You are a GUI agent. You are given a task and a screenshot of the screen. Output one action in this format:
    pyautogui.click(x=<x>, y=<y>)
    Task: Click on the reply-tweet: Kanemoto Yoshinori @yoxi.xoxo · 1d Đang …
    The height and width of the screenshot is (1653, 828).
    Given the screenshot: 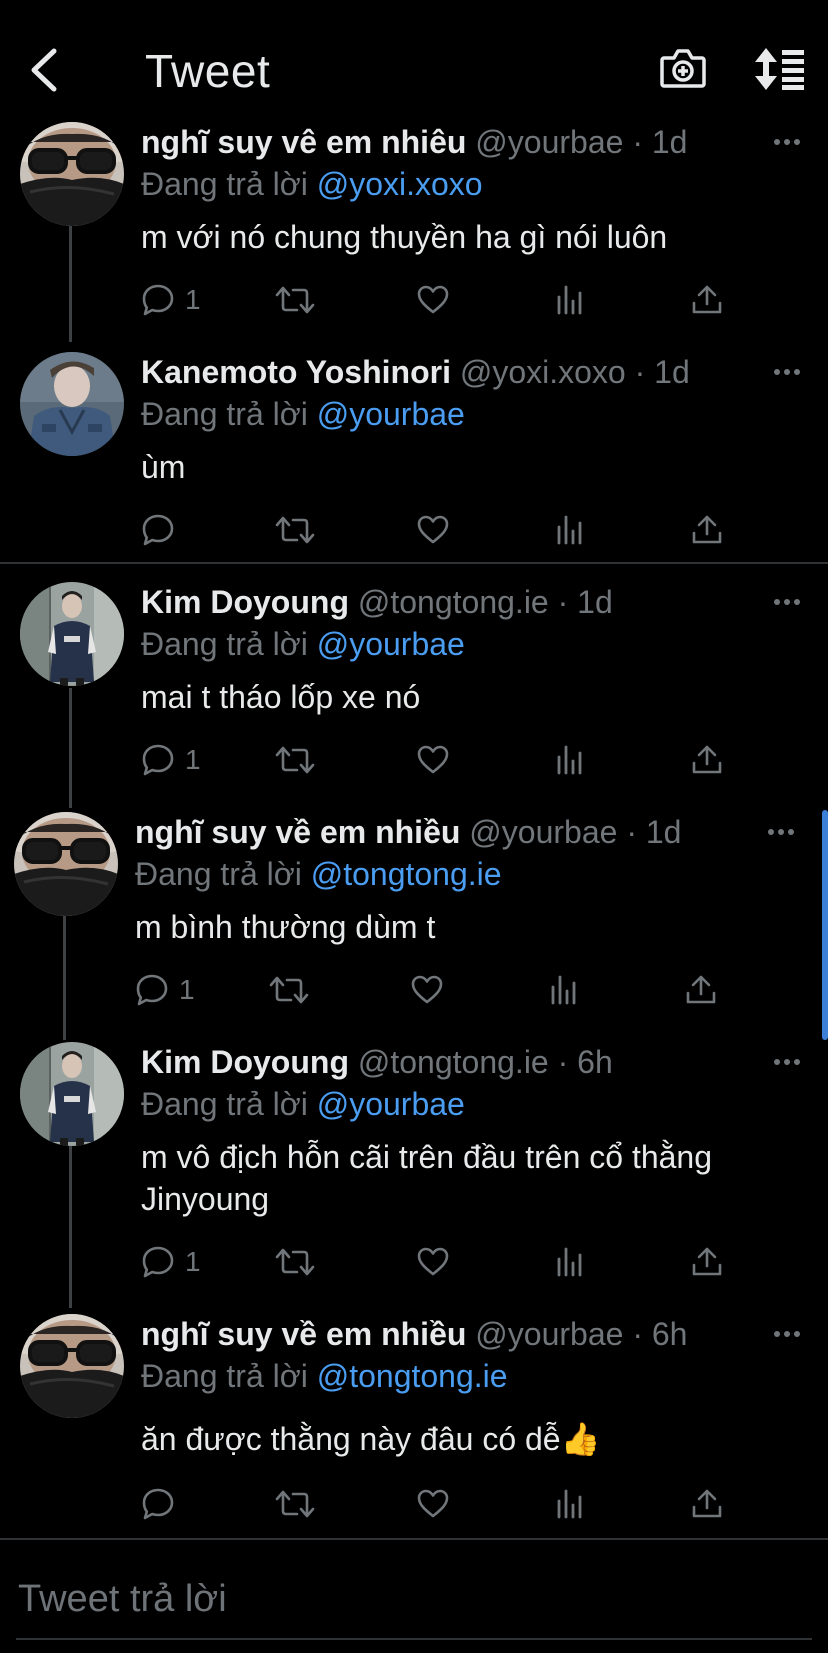 What is the action you would take?
    pyautogui.click(x=414, y=452)
    